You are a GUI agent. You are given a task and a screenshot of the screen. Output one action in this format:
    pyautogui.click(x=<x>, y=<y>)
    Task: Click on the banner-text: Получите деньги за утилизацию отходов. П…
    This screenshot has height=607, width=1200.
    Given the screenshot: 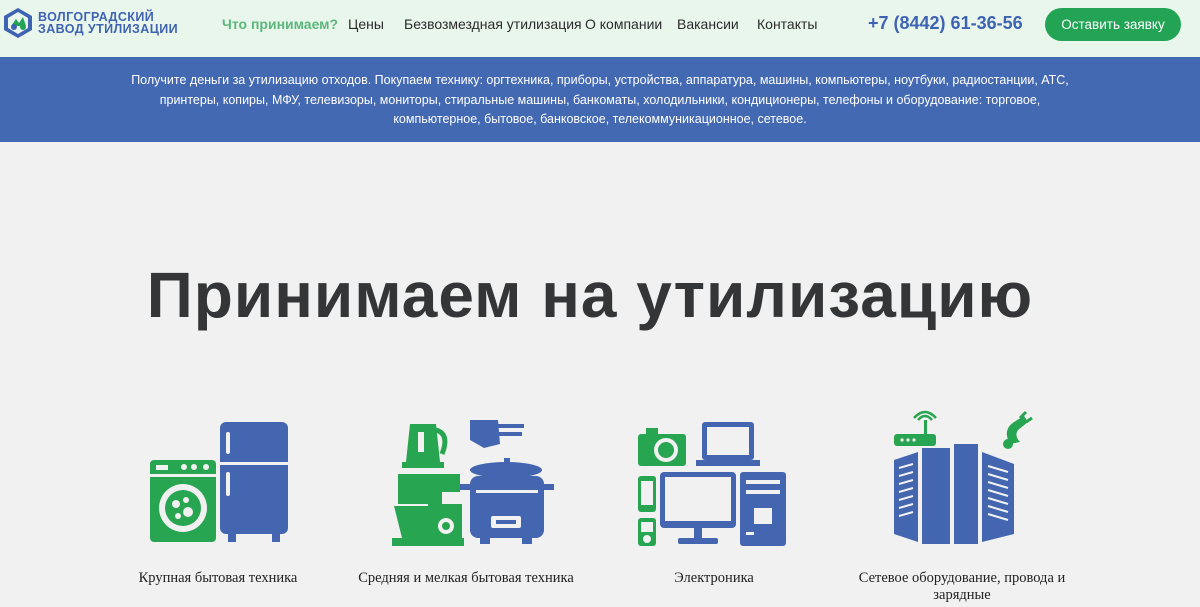 What is the action you would take?
    pyautogui.click(x=600, y=99)
    